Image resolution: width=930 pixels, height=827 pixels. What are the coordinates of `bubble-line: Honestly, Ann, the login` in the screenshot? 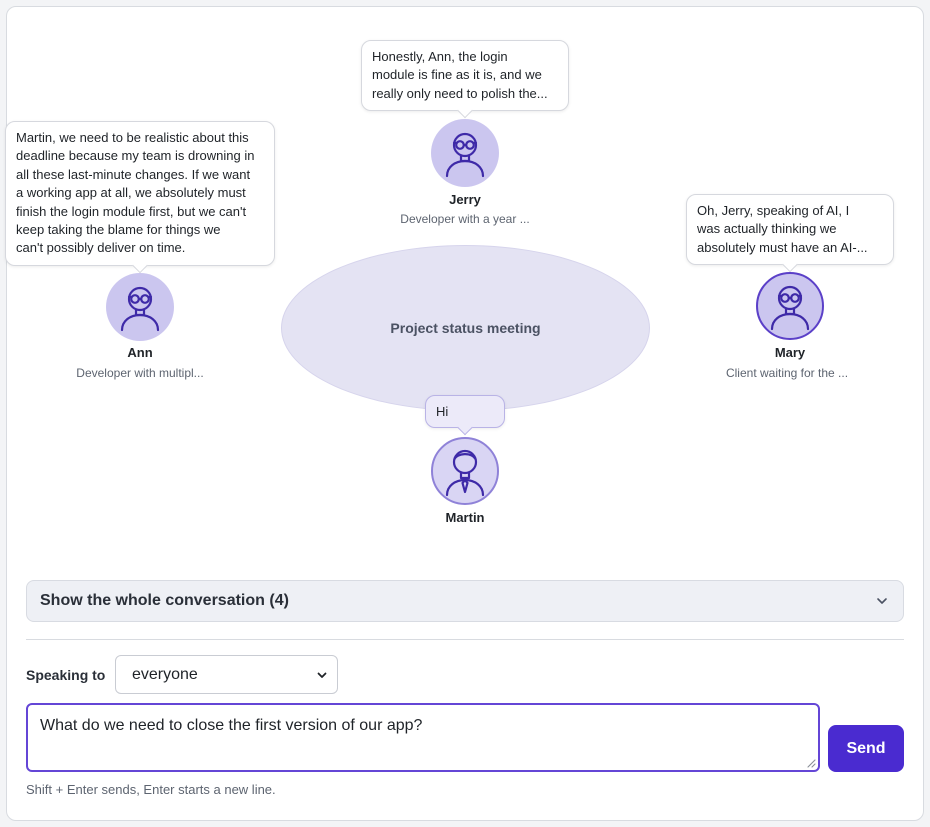 It's located at (440, 56).